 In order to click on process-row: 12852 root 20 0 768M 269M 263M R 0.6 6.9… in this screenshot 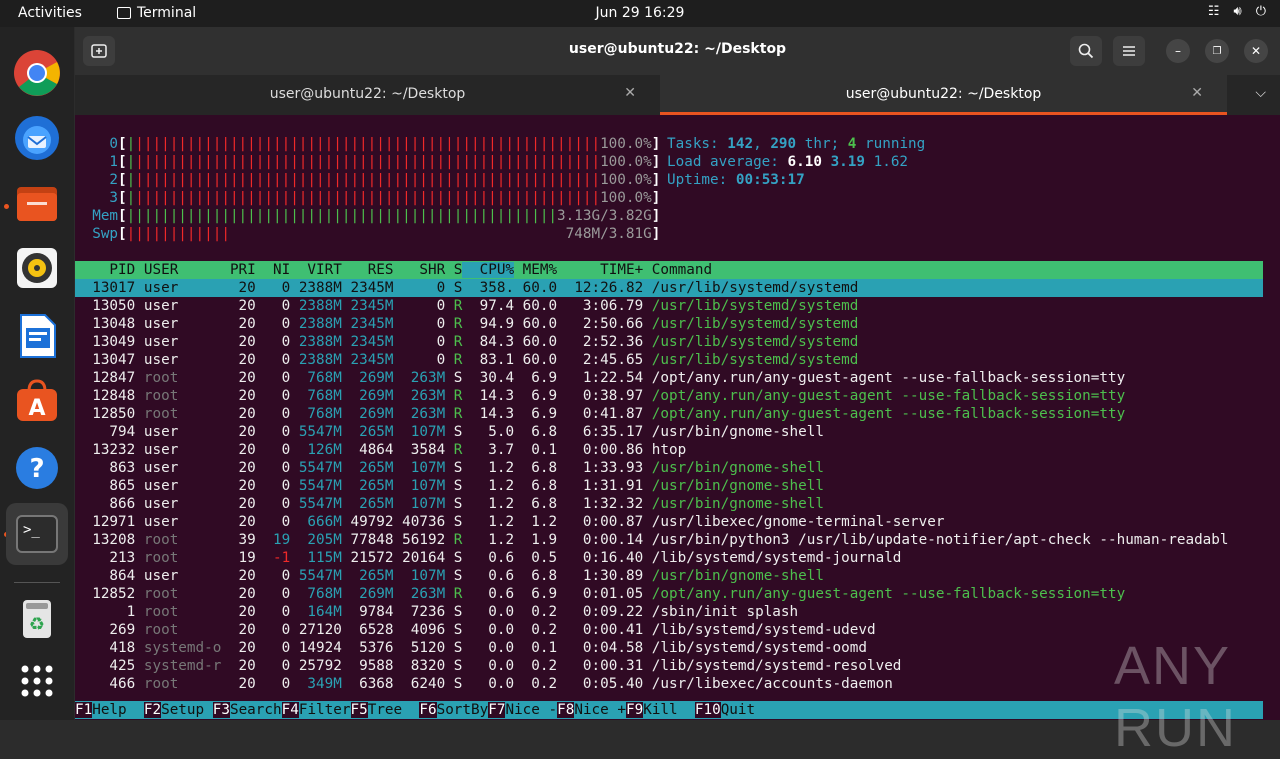, I will do `click(600, 594)`.